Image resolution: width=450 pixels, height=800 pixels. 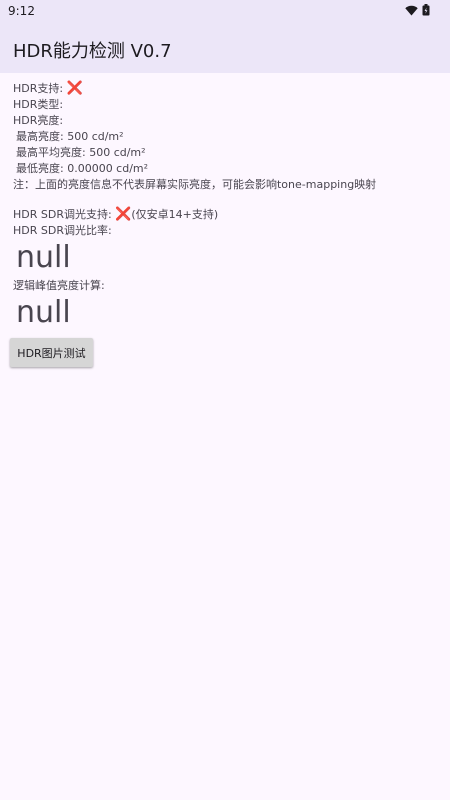 I want to click on sdr-dimming-label: HDR SDR调光支持:, so click(x=64, y=214).